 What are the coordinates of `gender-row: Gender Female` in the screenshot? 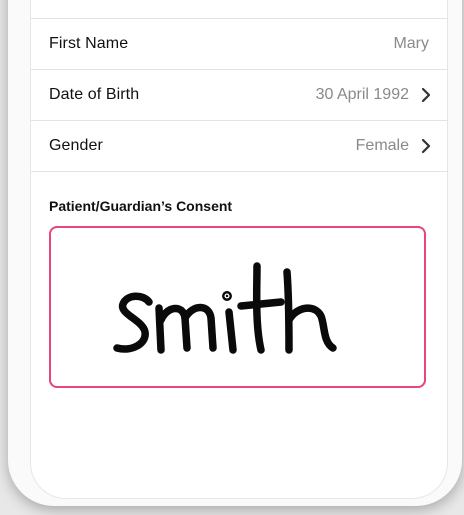 It's located at (239, 146).